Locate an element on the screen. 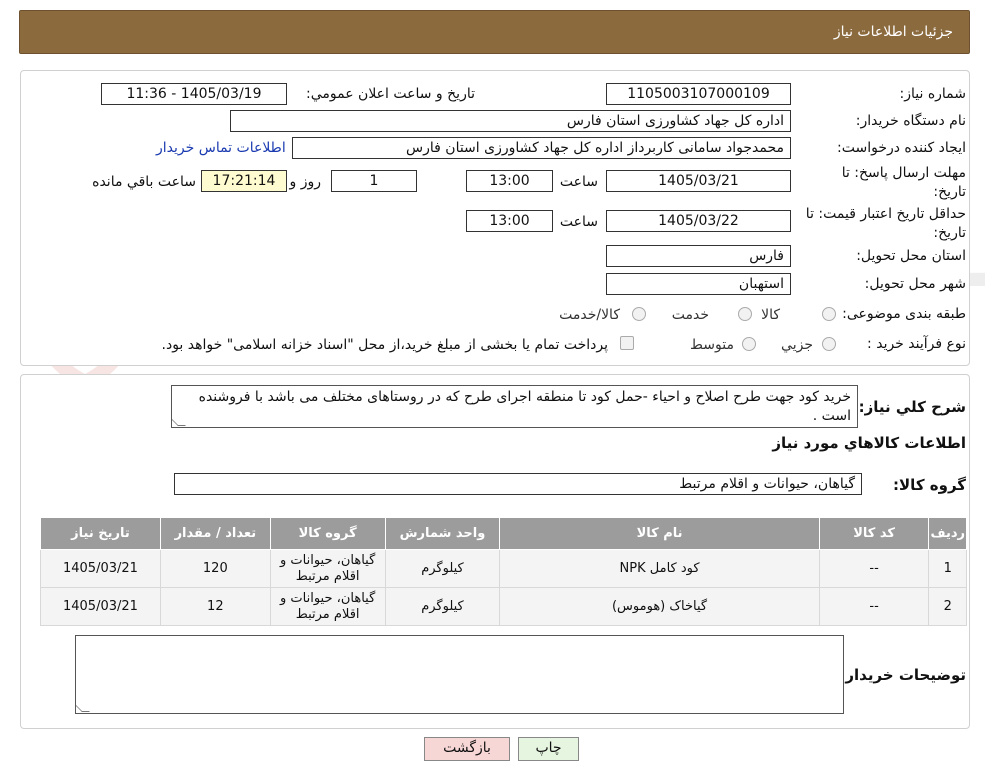 The height and width of the screenshot is (783, 985). buyer-notes-label: توضيحات خريدار: is located at coordinates (902, 675).